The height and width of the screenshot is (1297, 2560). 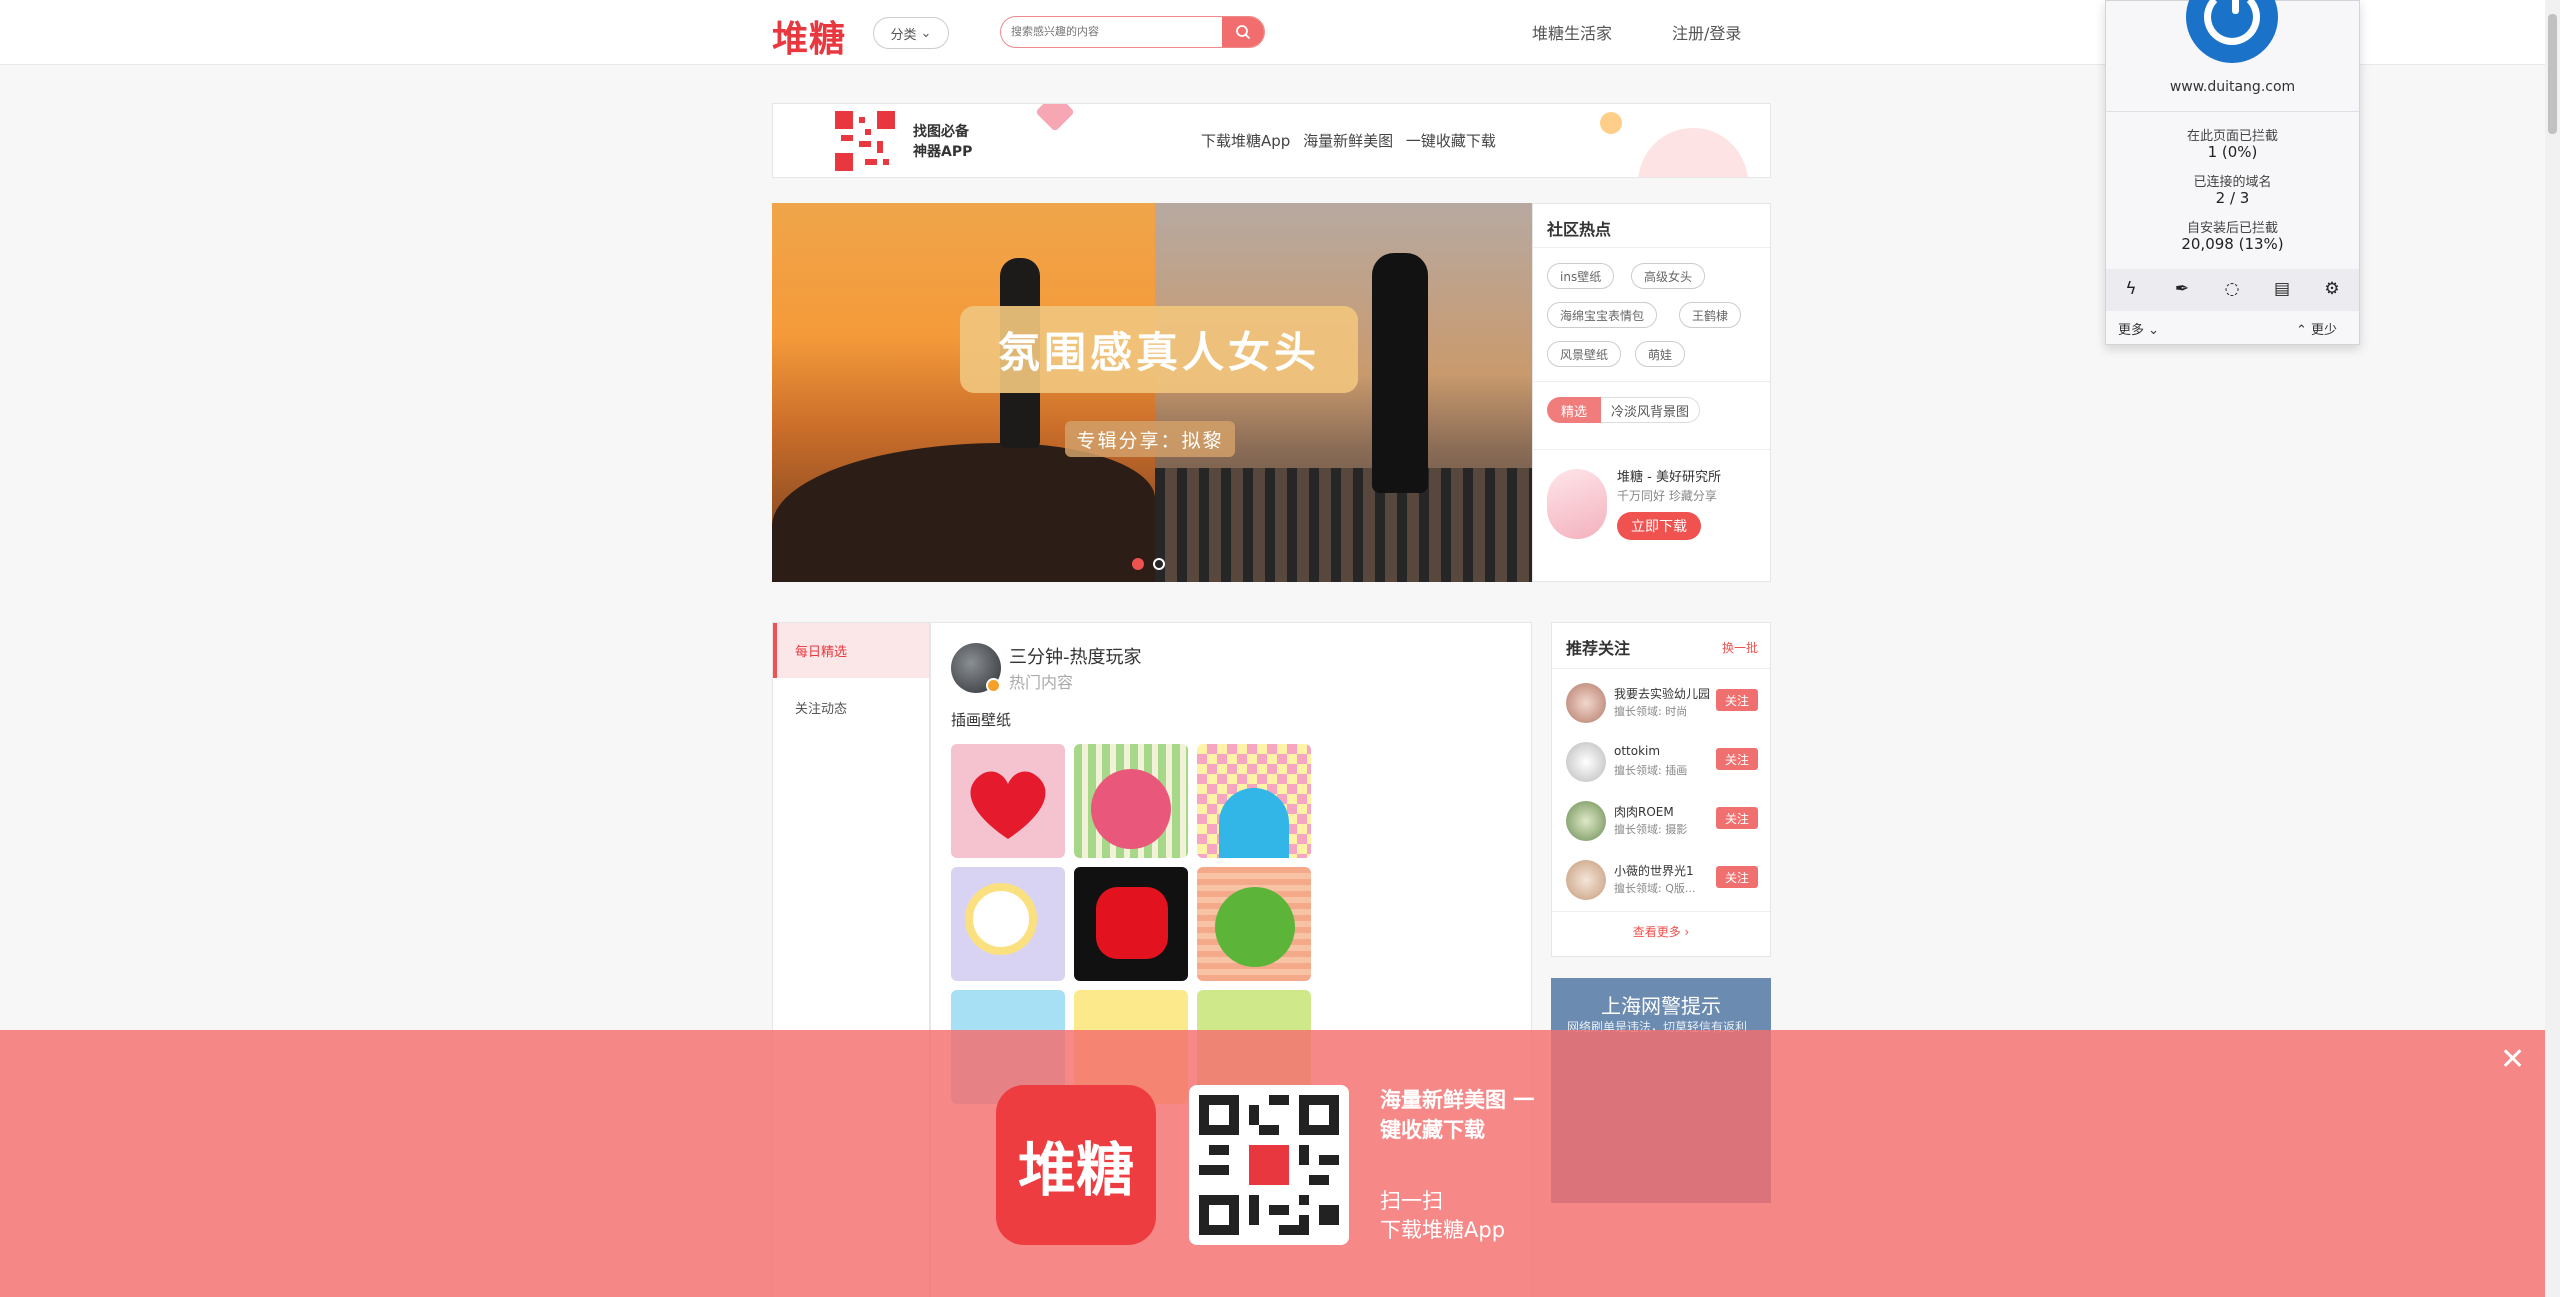 What do you see at coordinates (809, 36) in the screenshot?
I see `site-logo: 堆糖` at bounding box center [809, 36].